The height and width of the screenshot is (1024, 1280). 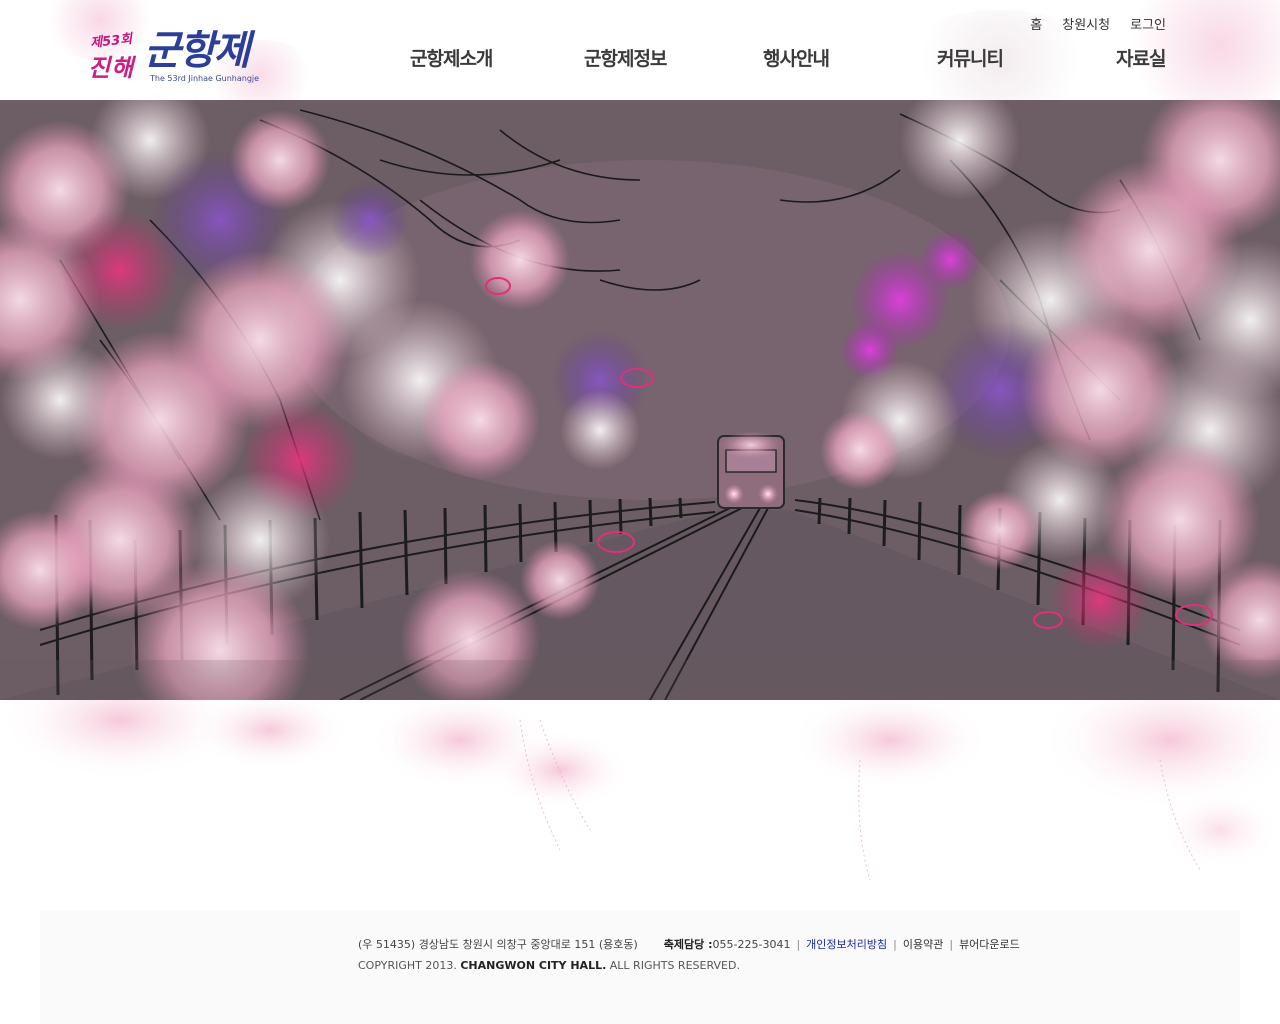 I want to click on nav-festival-intro: 군항제소개, so click(x=451, y=57).